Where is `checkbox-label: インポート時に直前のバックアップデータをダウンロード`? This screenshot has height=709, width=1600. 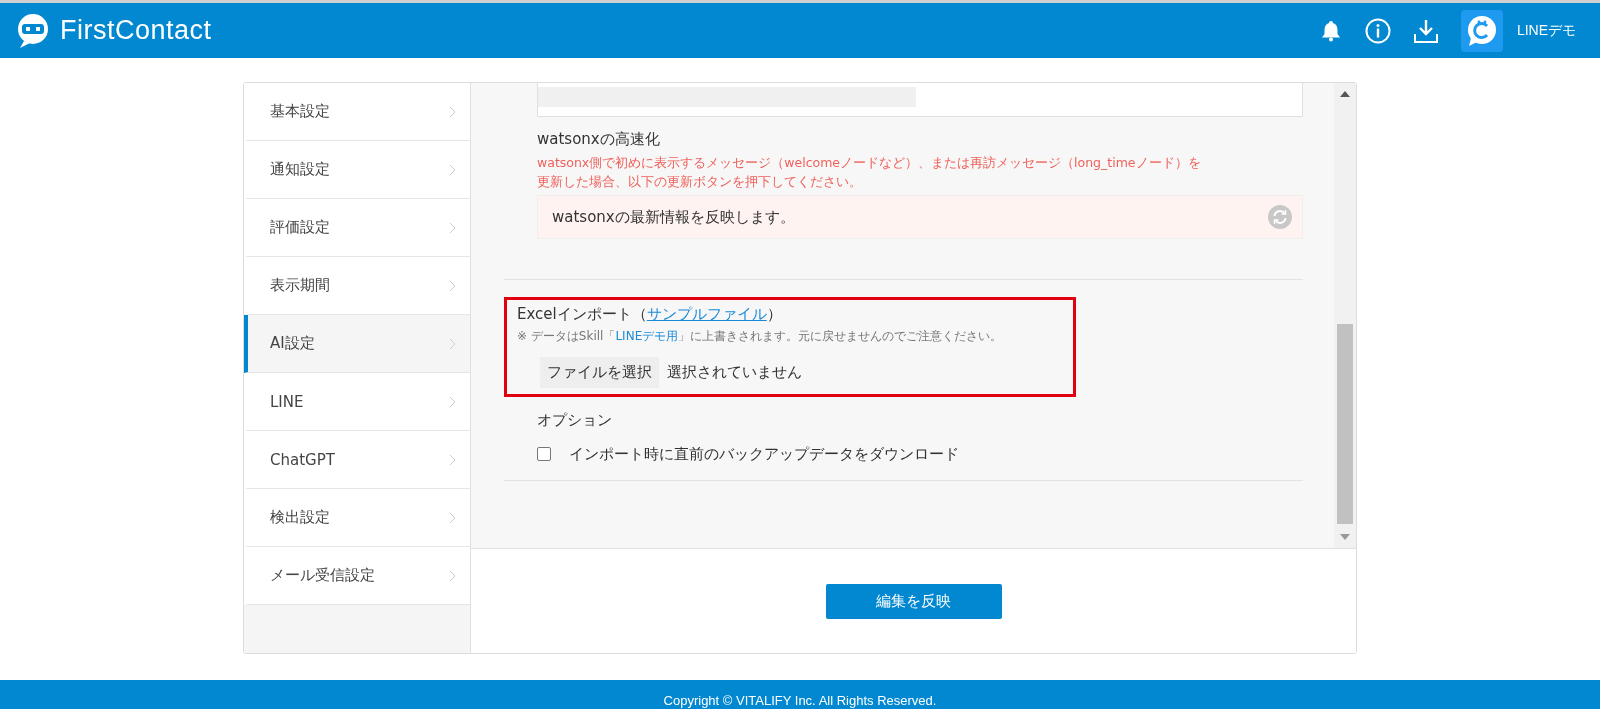 checkbox-label: インポート時に直前のバックアップデータをダウンロード is located at coordinates (764, 454).